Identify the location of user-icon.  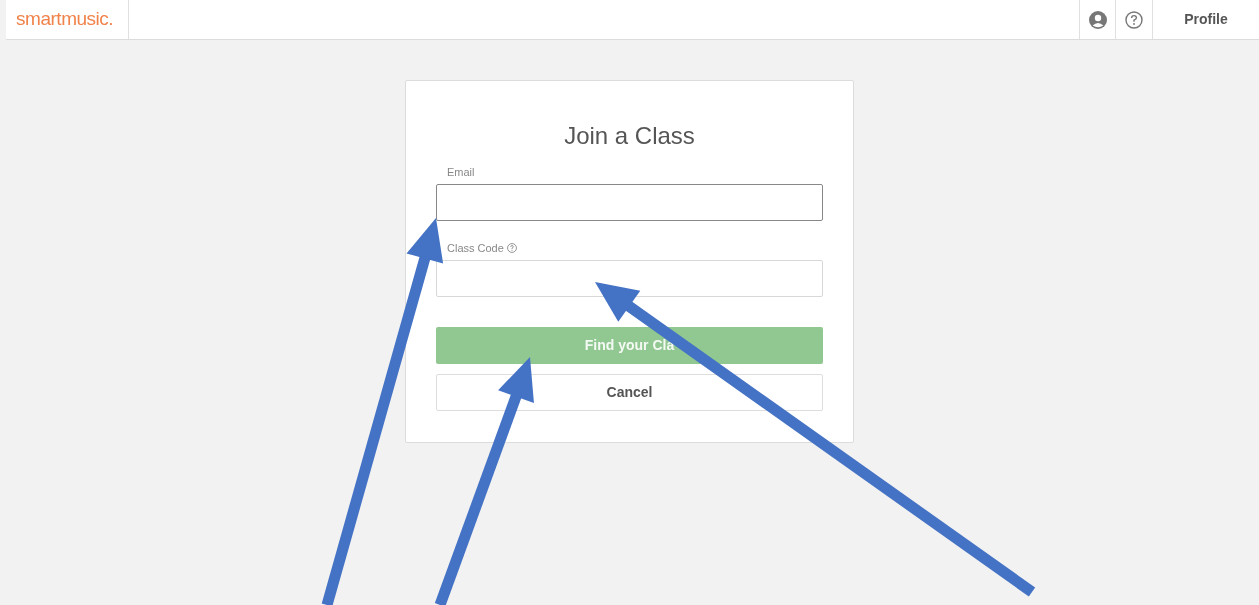
(1097, 19).